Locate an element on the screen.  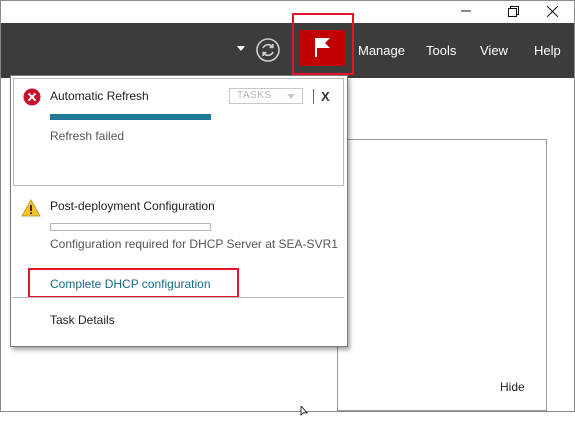
minimize-button is located at coordinates (466, 11).